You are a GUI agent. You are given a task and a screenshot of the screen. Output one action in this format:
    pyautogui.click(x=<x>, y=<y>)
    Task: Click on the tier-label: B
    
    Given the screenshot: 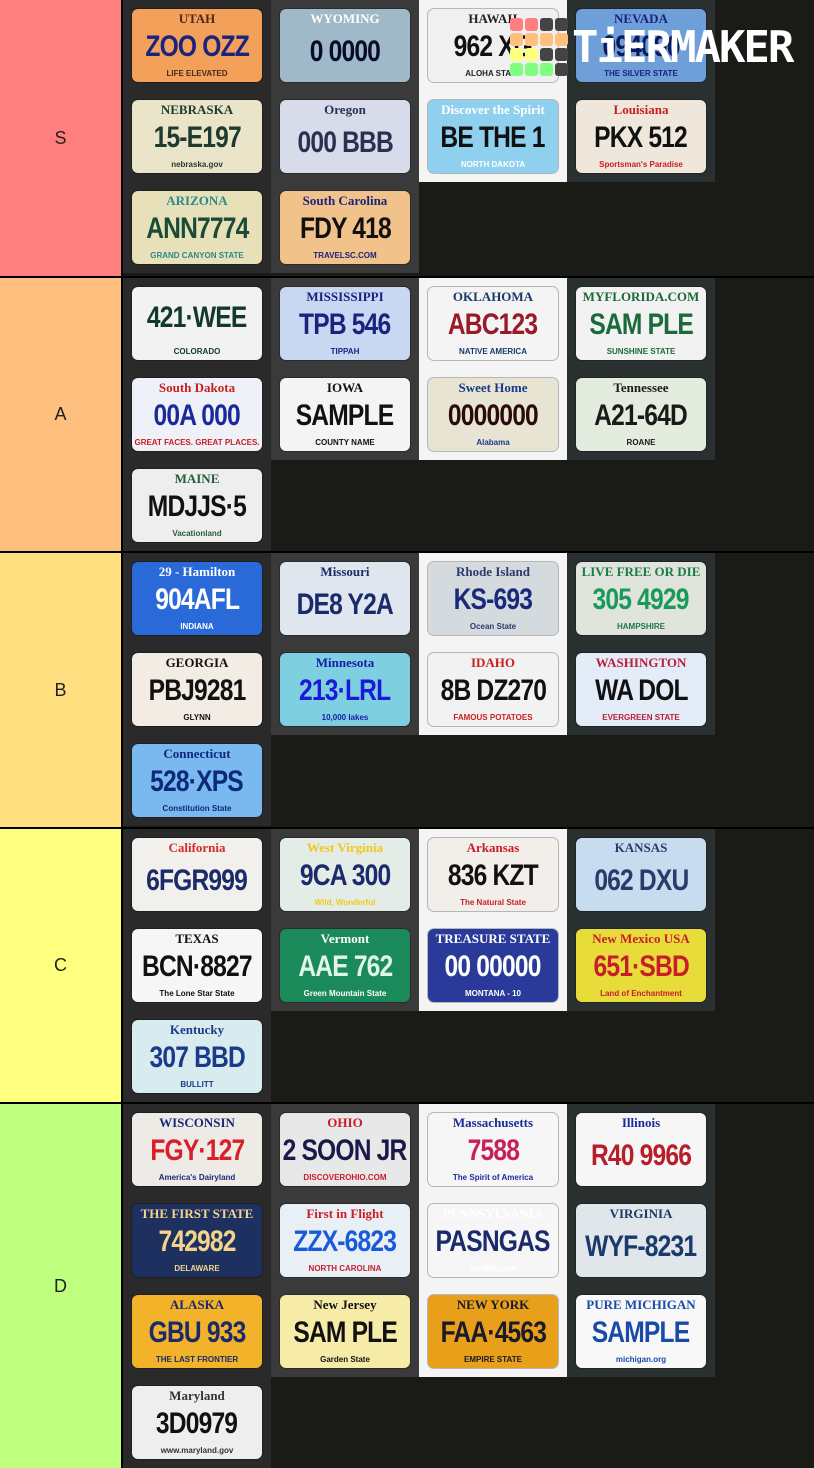 What is the action you would take?
    pyautogui.click(x=61, y=690)
    